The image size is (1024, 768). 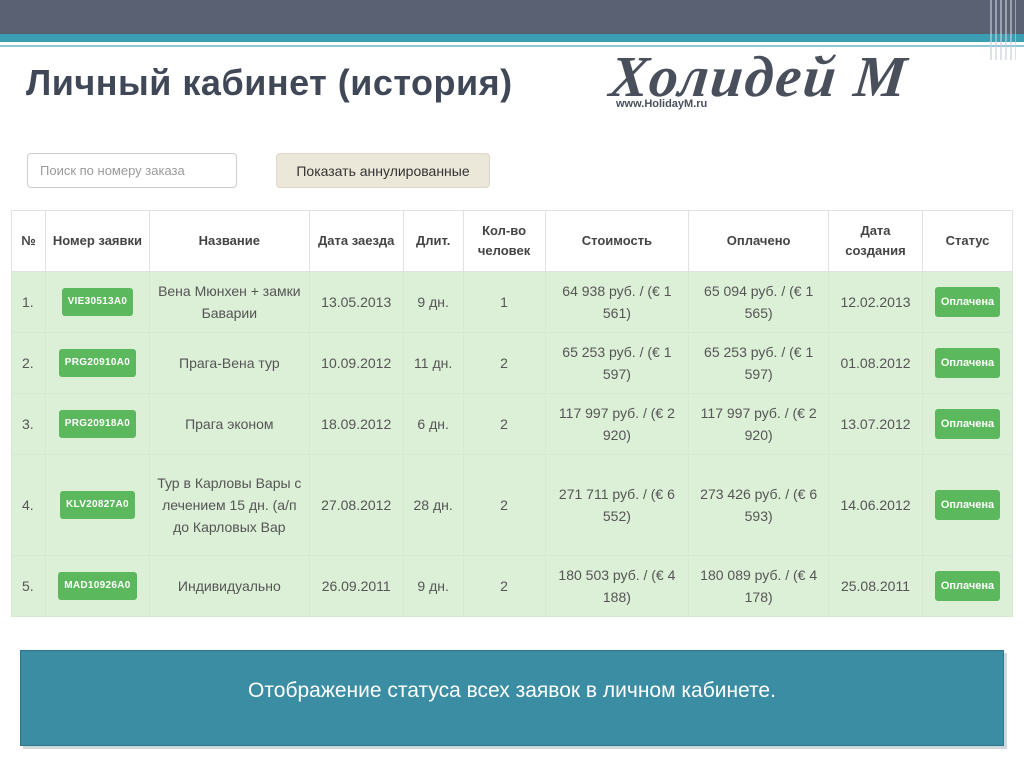 I want to click on col-header-name: Название, so click(x=229, y=241).